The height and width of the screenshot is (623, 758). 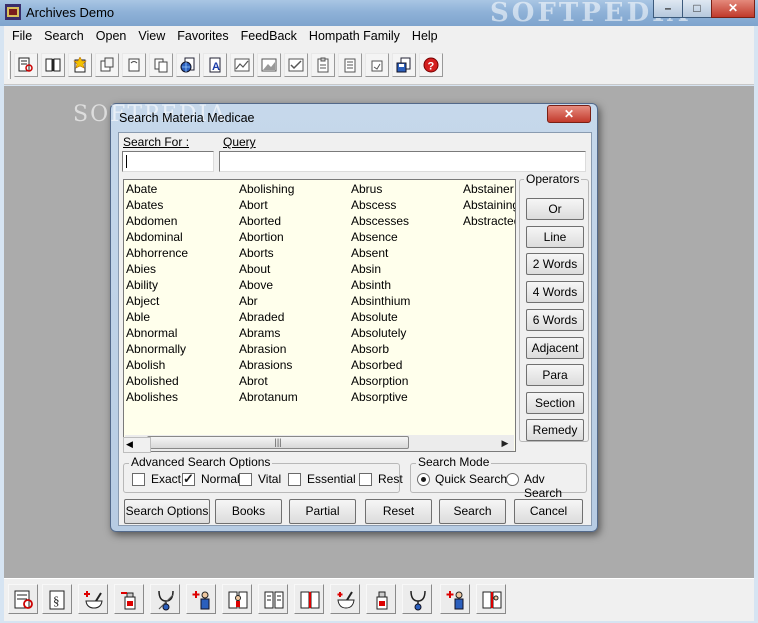 What do you see at coordinates (398, 511) in the screenshot?
I see `reset-button: Reset` at bounding box center [398, 511].